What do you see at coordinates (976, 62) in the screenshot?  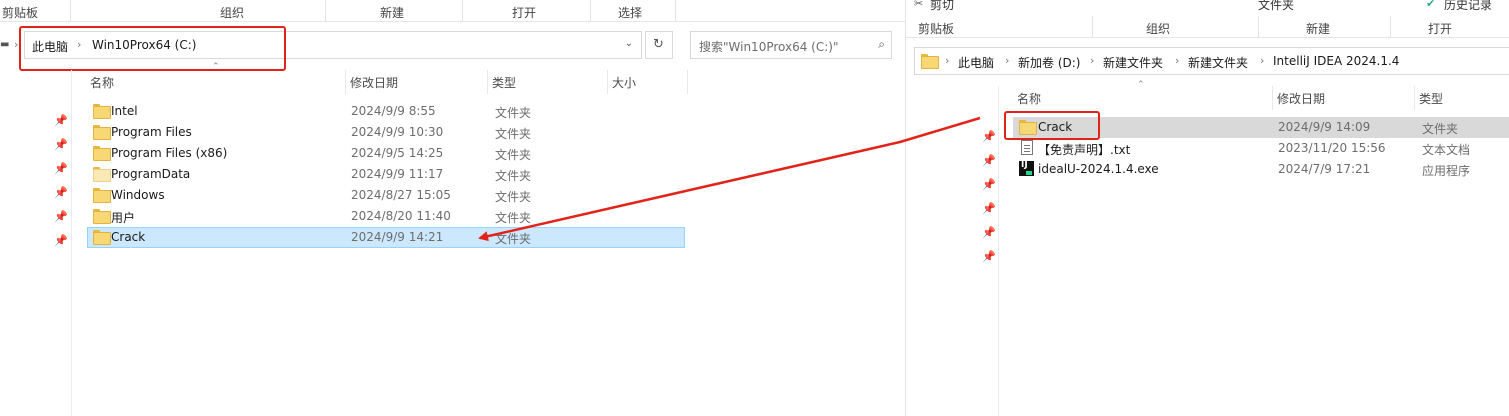 I see `breadcrumb-this-pc: 此电脑` at bounding box center [976, 62].